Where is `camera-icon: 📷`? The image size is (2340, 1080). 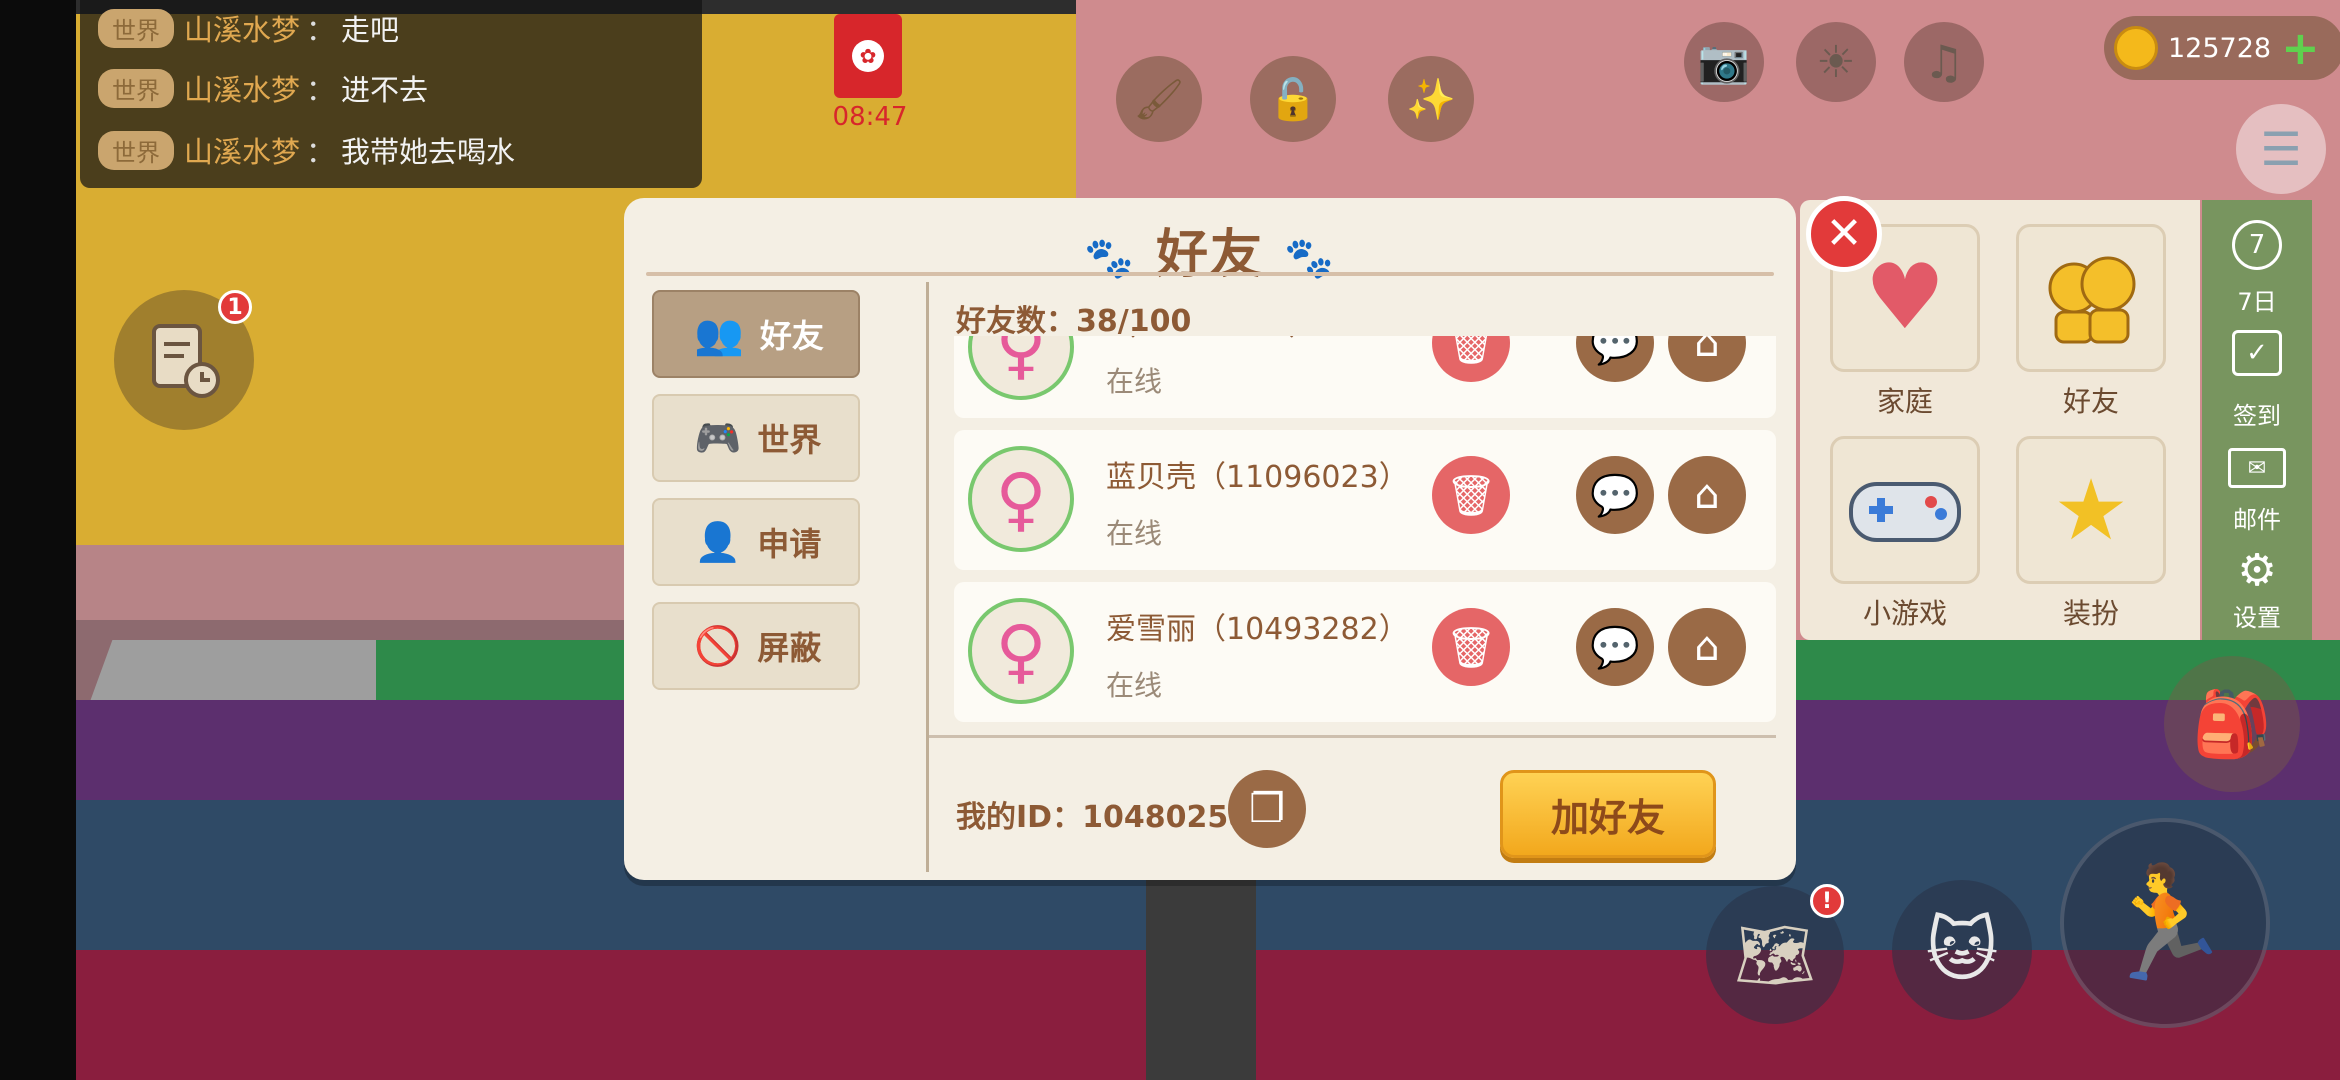 camera-icon: 📷 is located at coordinates (1724, 61).